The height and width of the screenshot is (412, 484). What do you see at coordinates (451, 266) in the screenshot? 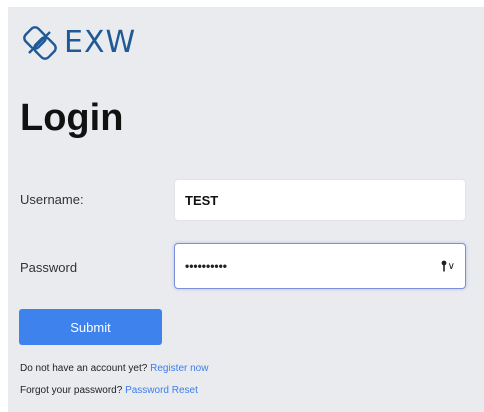
I see `chevron-down-icon: ∨` at bounding box center [451, 266].